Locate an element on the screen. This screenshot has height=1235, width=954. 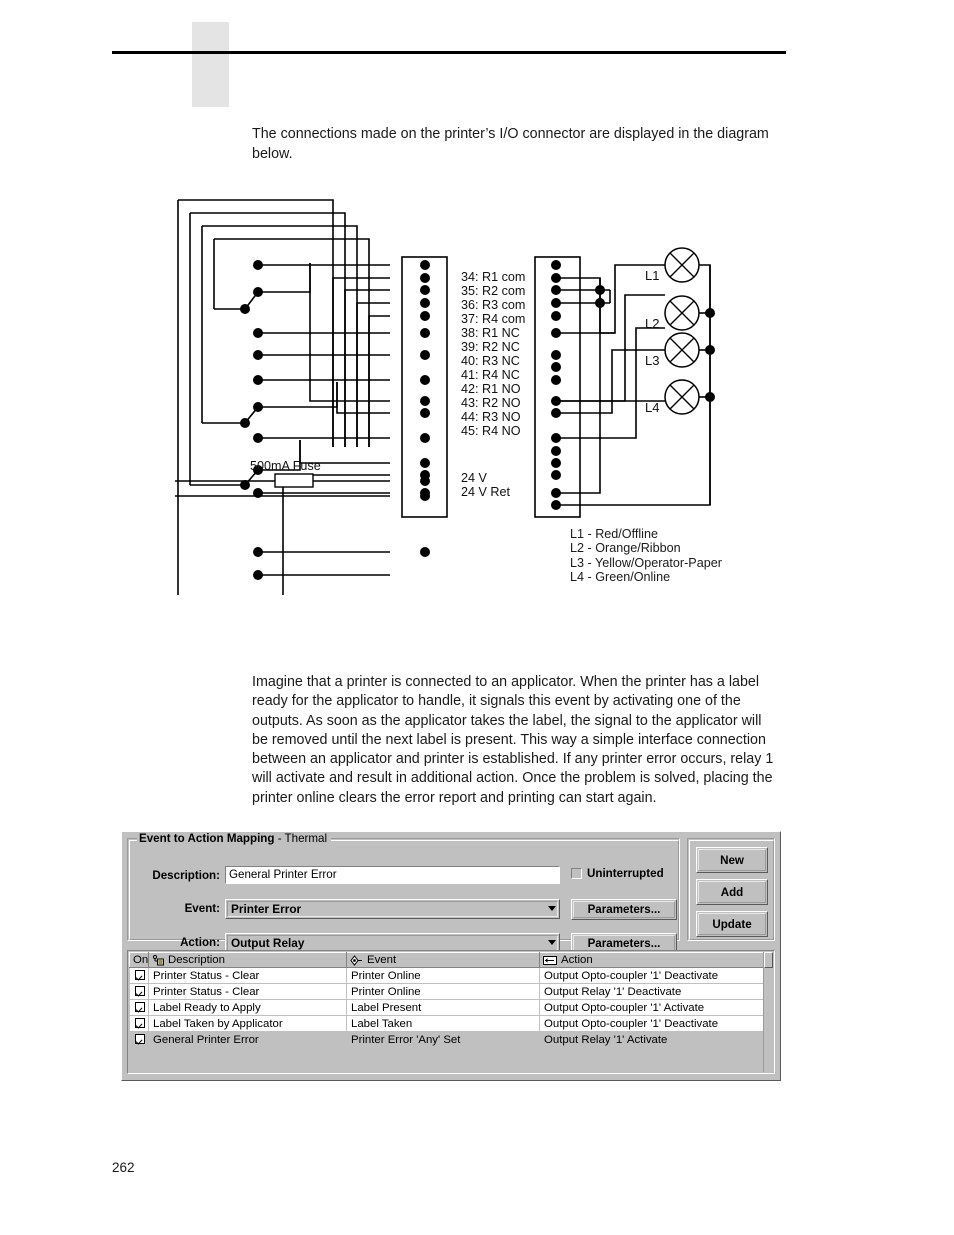
lamp-label-l4: L4 is located at coordinates (652, 407).